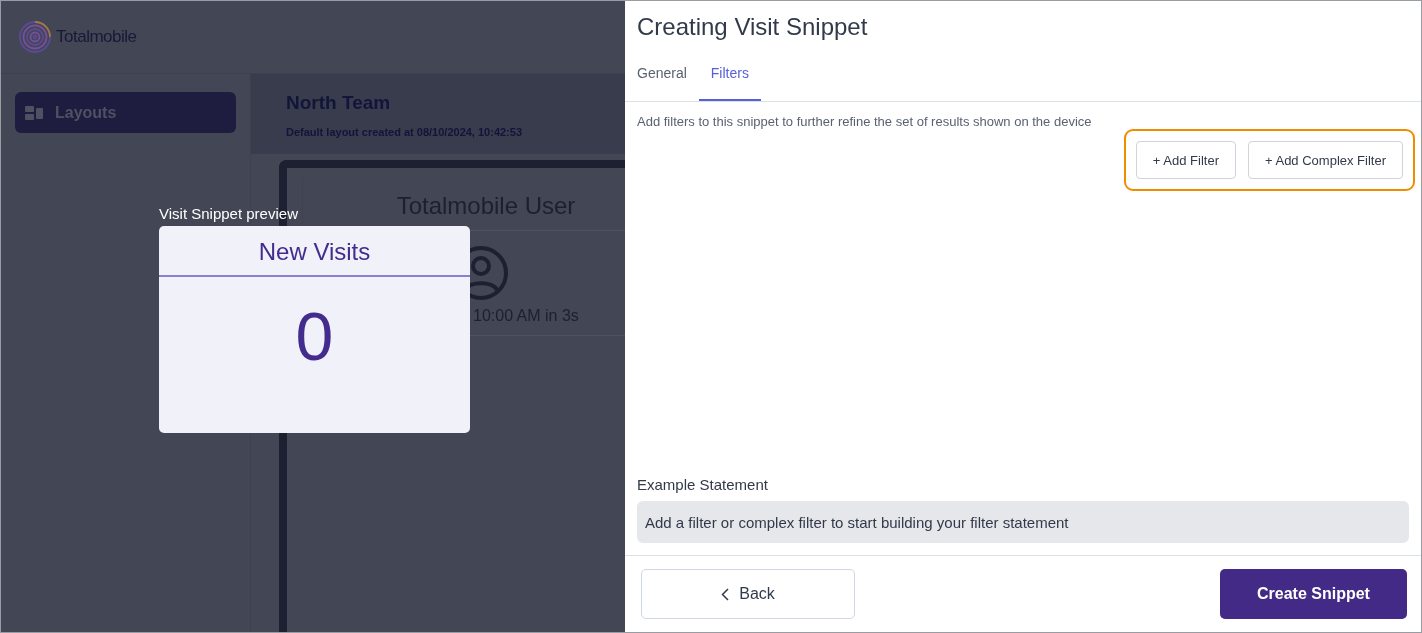  What do you see at coordinates (725, 594) in the screenshot?
I see `chevron-left-icon` at bounding box center [725, 594].